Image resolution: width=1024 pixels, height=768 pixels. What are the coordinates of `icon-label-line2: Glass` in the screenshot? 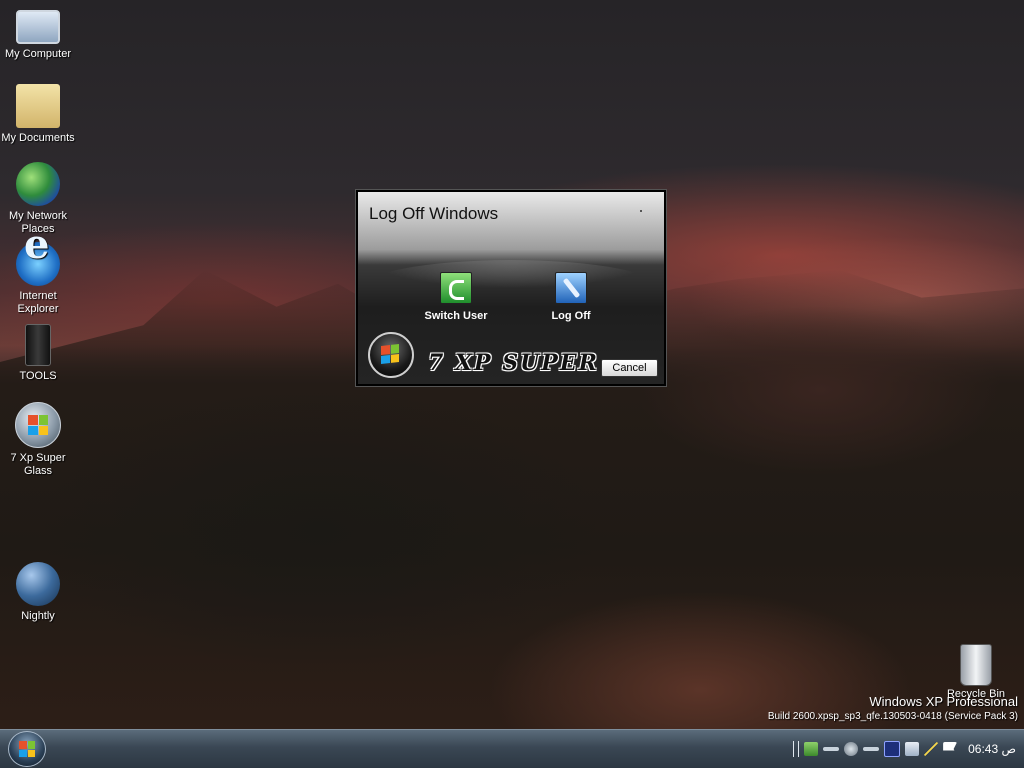 It's located at (38, 471).